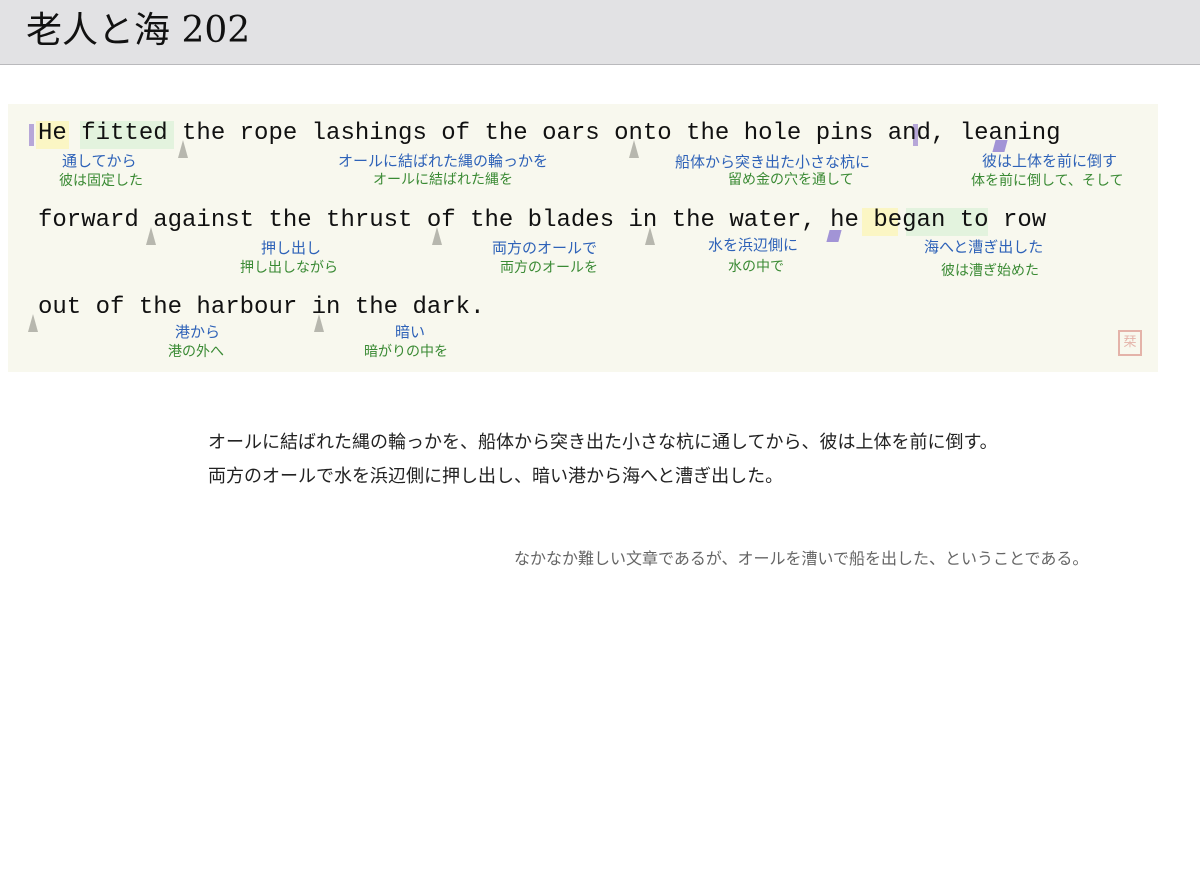 This screenshot has height=880, width=1200. I want to click on gloss-blue: 押し出し, so click(291, 248).